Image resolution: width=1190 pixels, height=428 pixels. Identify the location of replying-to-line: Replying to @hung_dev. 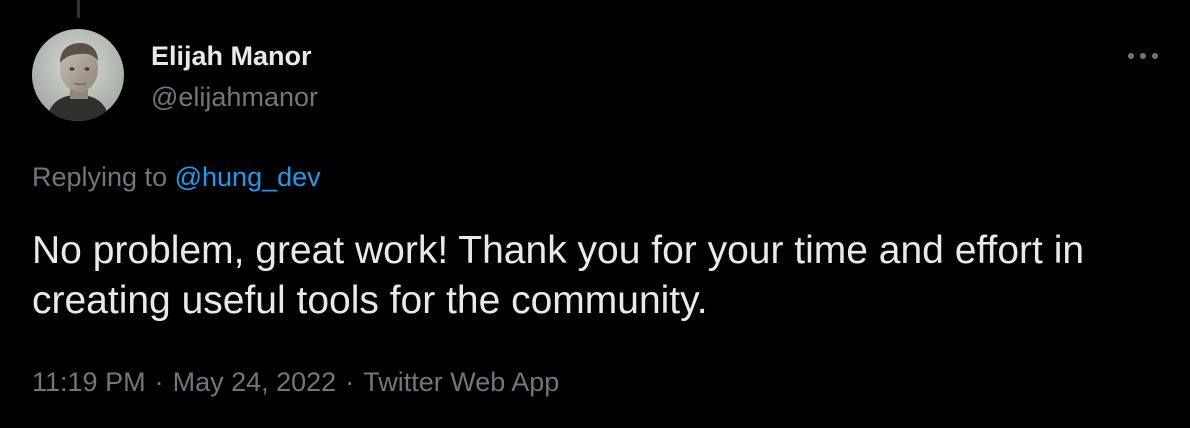
(176, 177).